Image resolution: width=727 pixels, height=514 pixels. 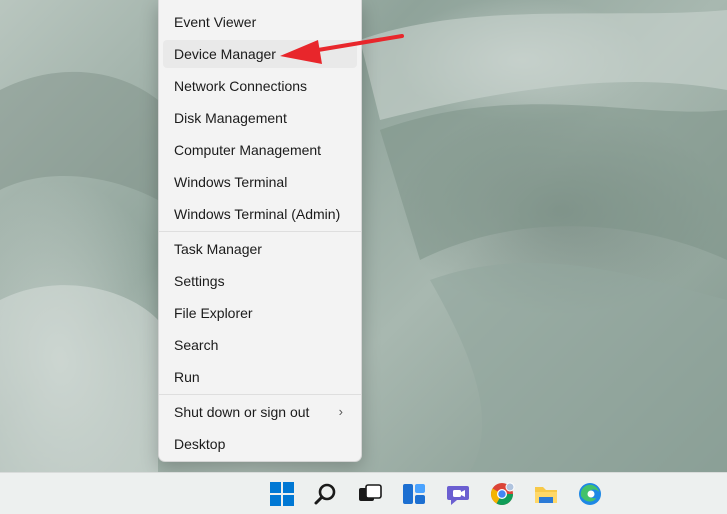 What do you see at coordinates (590, 494) in the screenshot?
I see `edge-icon` at bounding box center [590, 494].